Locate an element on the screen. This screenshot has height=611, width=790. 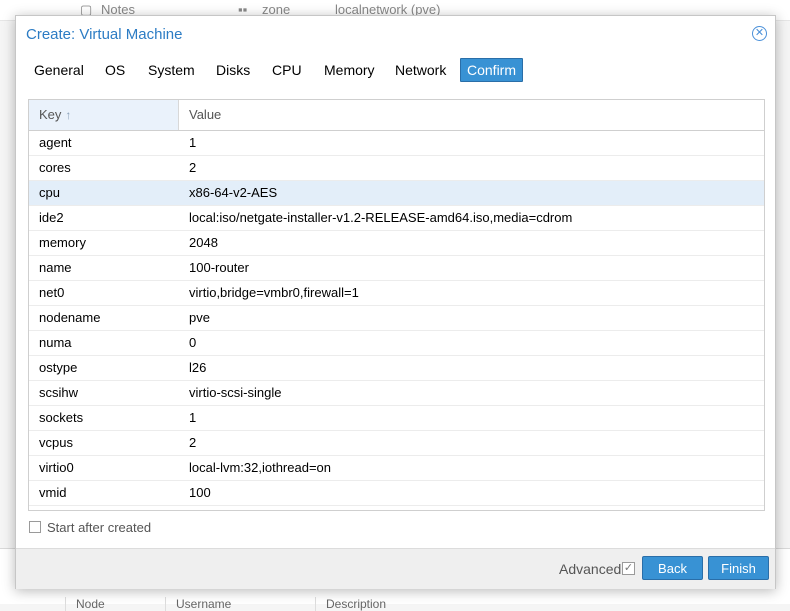
table-row: nodename pve is located at coordinates (396, 318).